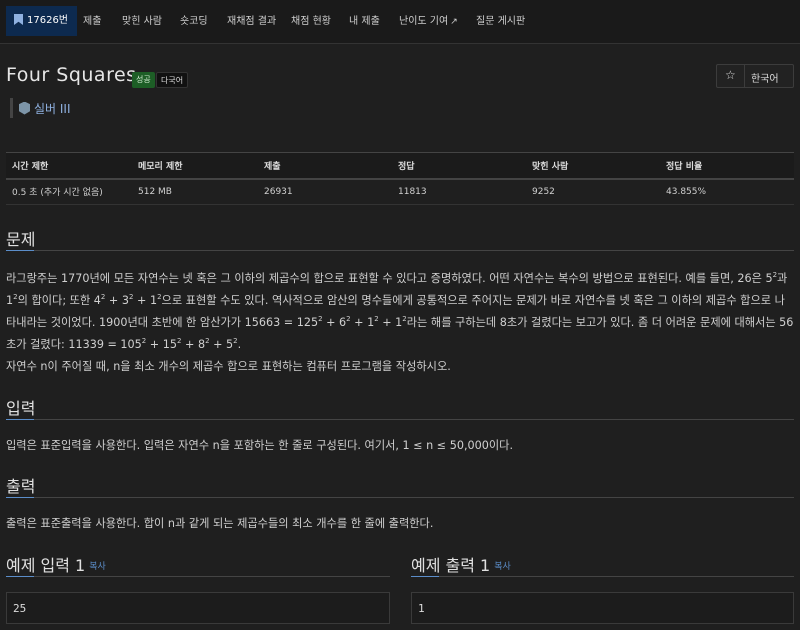 The height and width of the screenshot is (630, 800). What do you see at coordinates (195, 166) in the screenshot?
I see `info-header: 메모리 제한` at bounding box center [195, 166].